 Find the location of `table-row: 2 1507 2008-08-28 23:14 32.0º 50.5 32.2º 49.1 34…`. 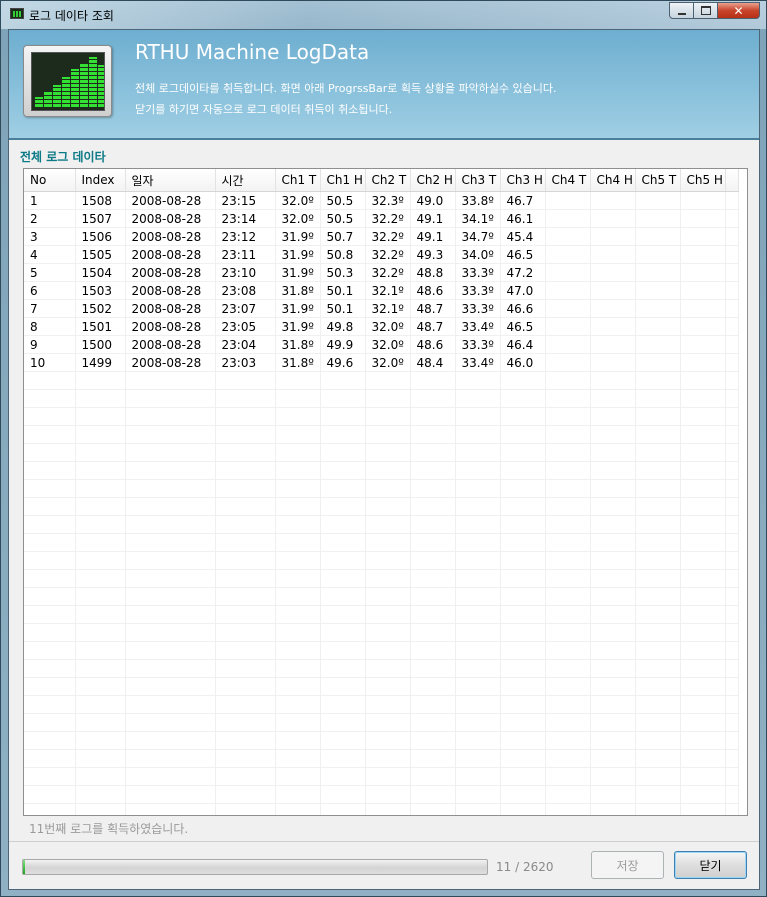

table-row: 2 1507 2008-08-28 23:14 32.0º 50.5 32.2º 49.1 34… is located at coordinates (381, 218).